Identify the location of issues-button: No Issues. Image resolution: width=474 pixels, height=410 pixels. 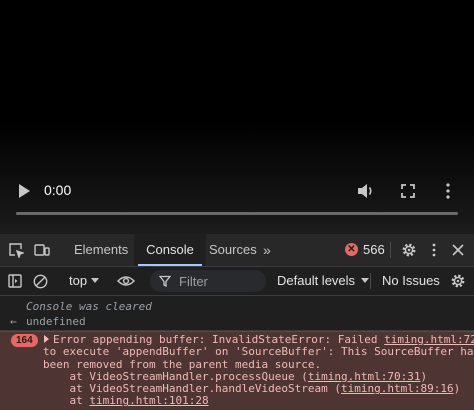
(411, 280).